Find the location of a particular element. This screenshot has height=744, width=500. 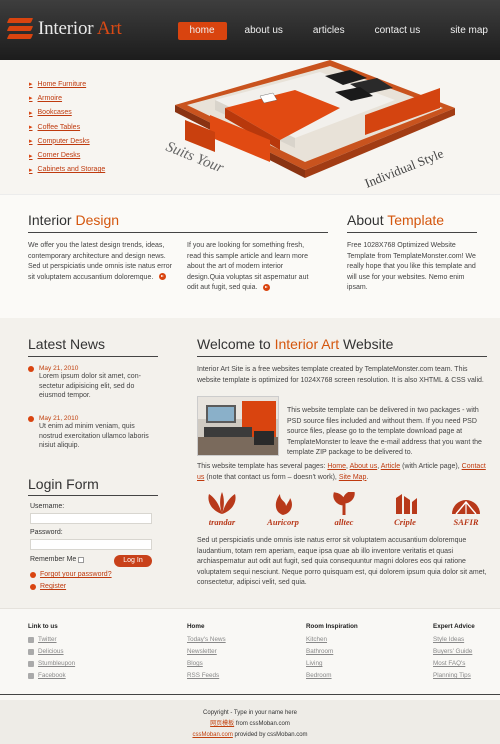

footer-link: Kitchen is located at coordinates (332, 640).